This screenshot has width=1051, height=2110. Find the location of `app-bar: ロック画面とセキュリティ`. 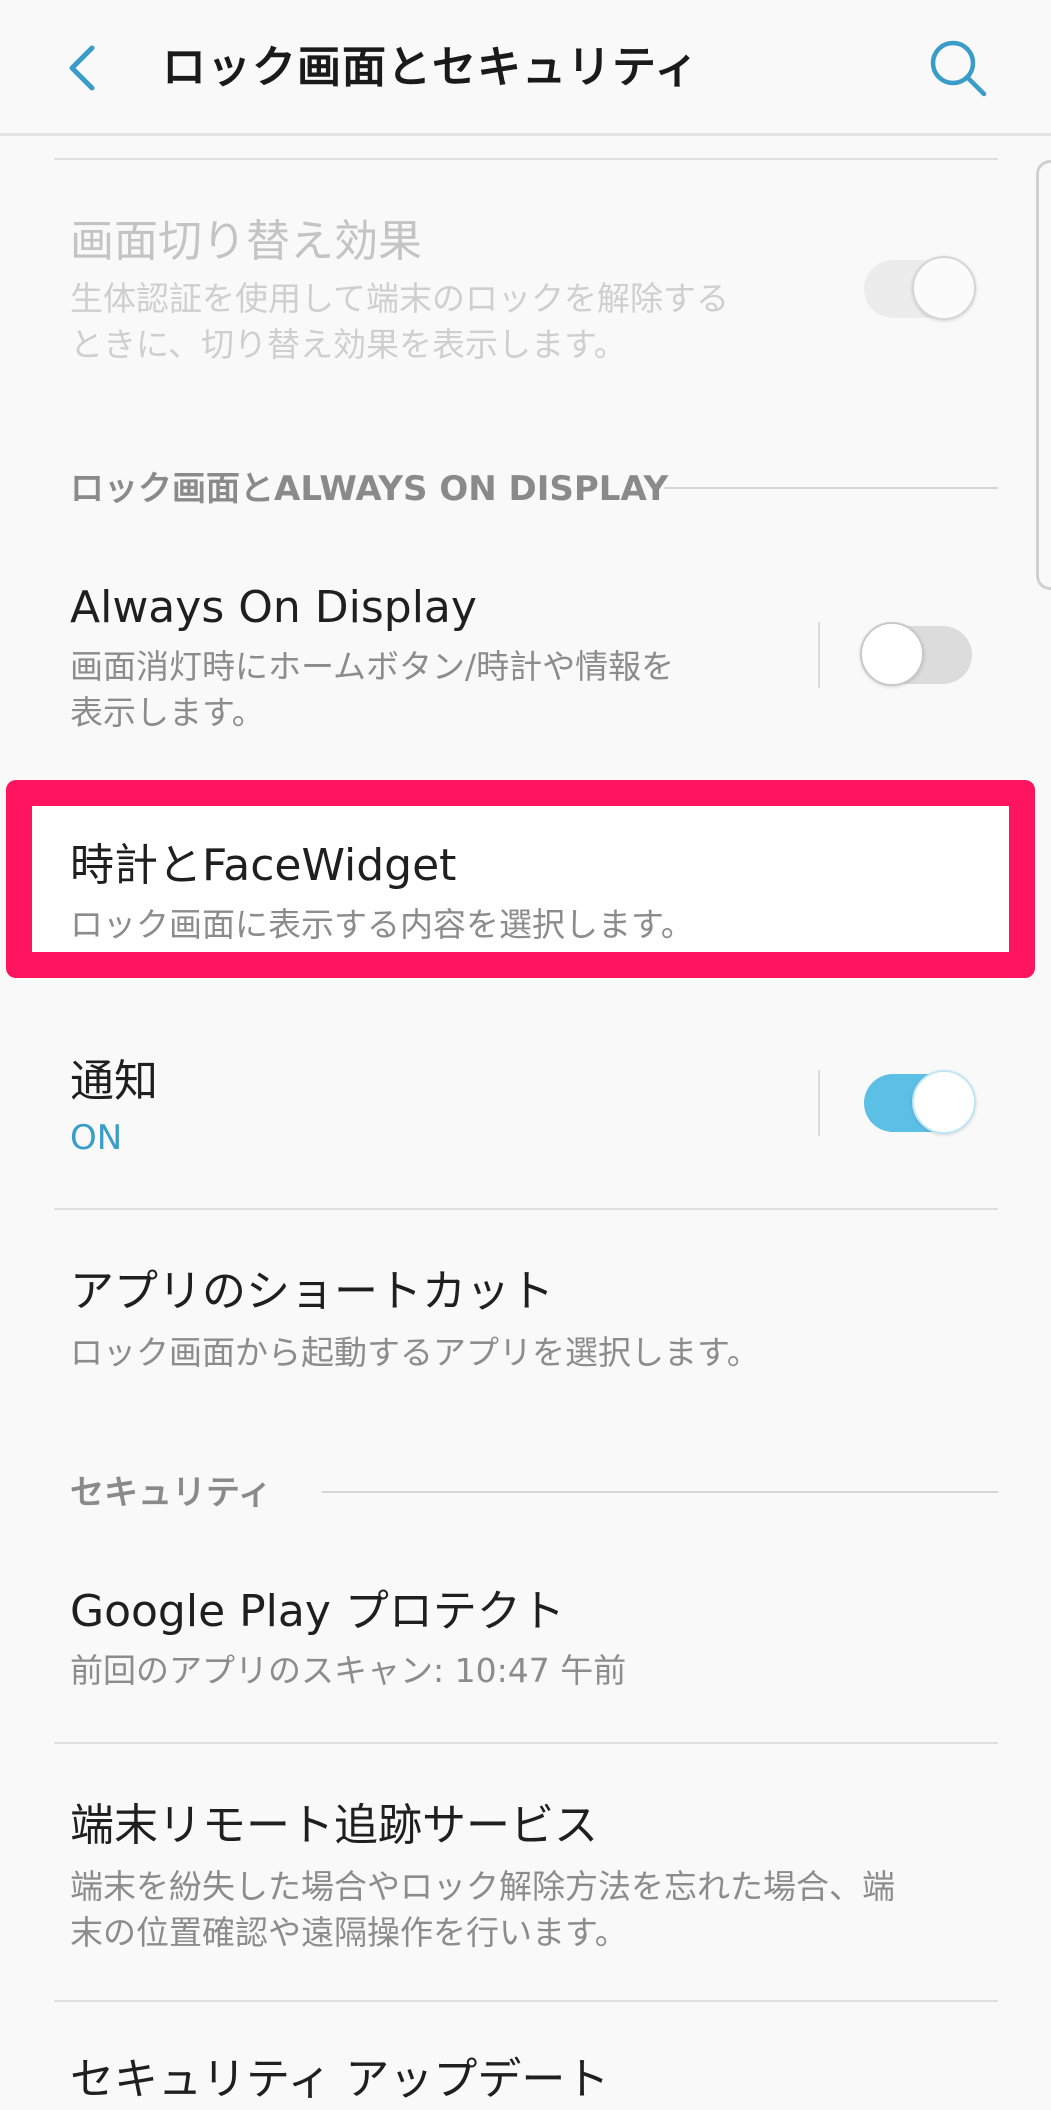

app-bar: ロック画面とセキュリティ is located at coordinates (525, 68).